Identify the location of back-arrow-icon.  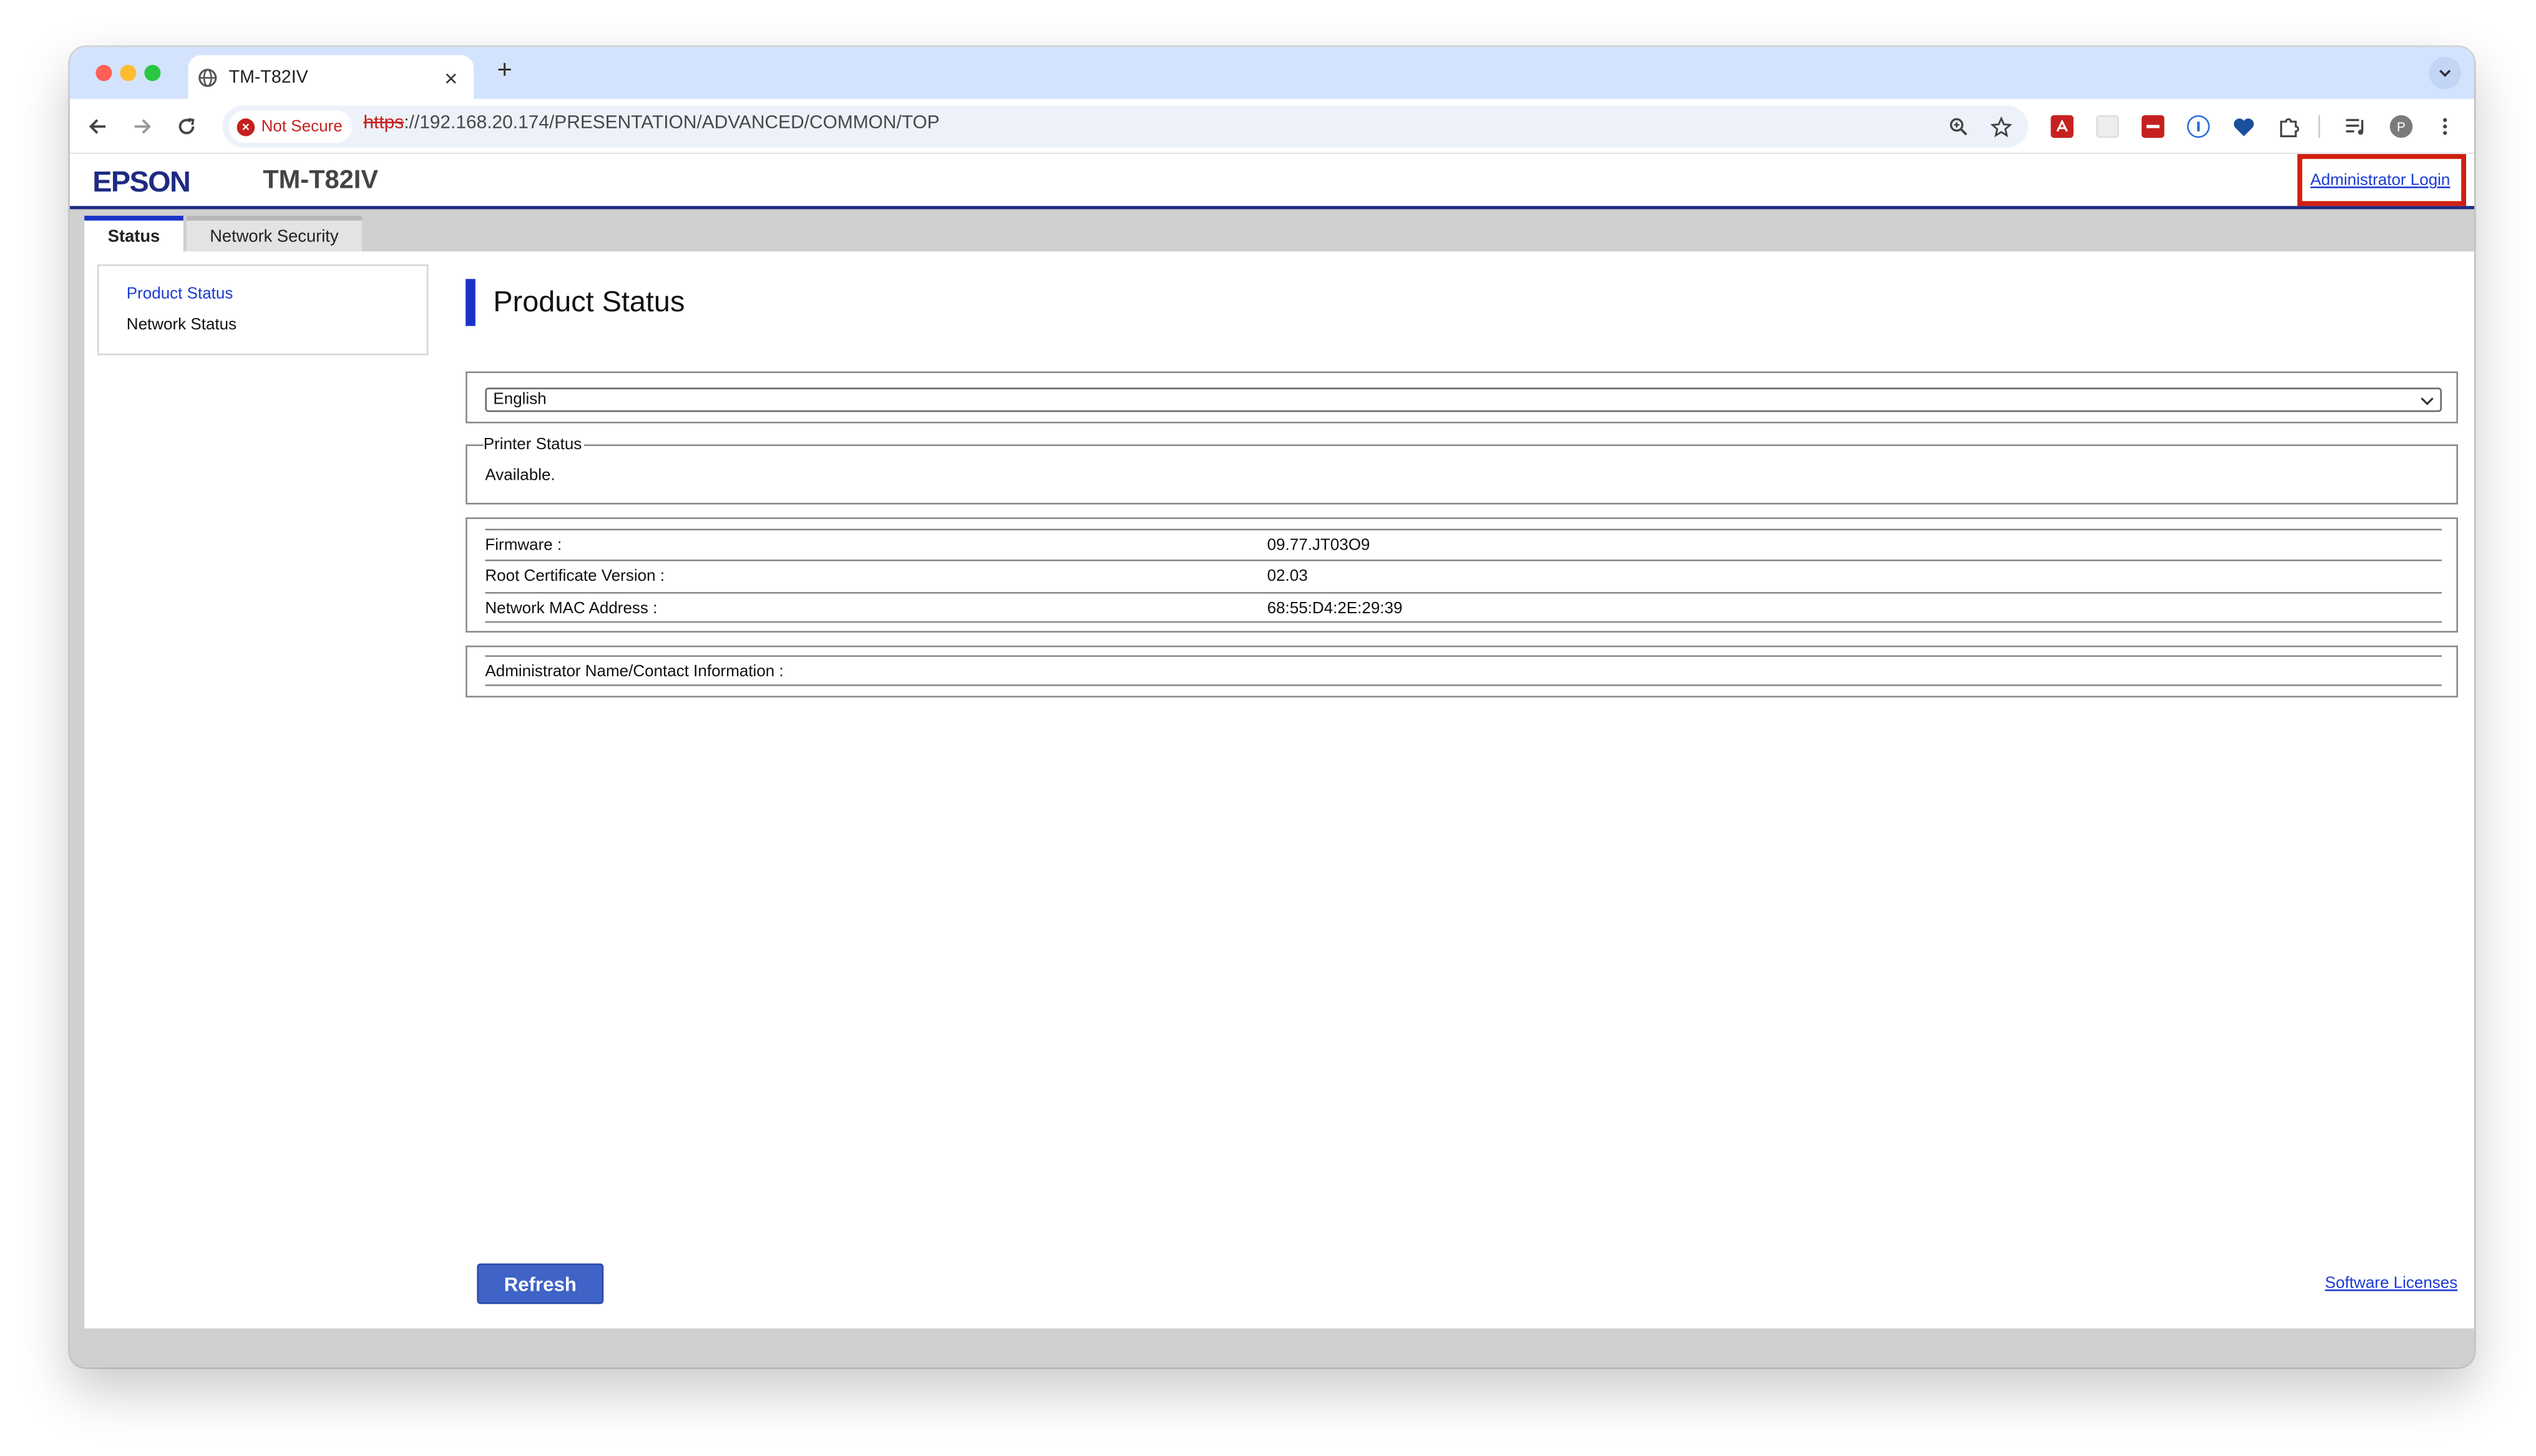
(97, 127).